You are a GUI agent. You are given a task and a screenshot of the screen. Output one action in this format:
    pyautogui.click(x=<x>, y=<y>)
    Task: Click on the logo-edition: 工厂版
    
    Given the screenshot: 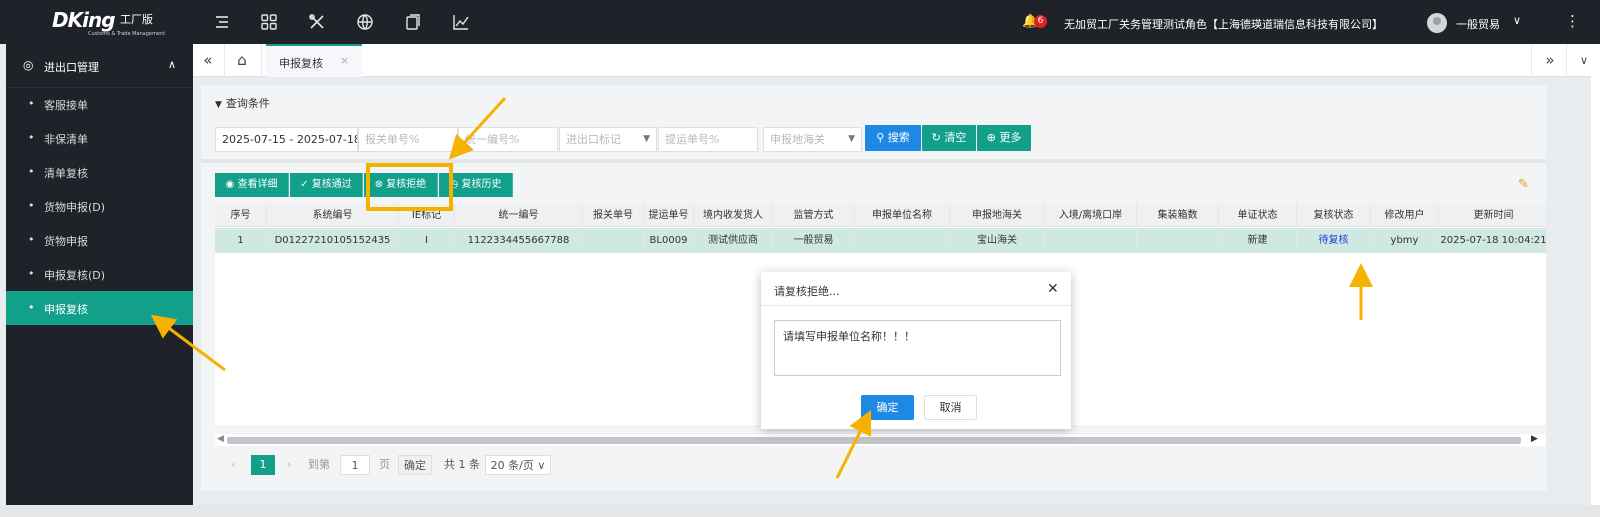 What is the action you would take?
    pyautogui.click(x=136, y=19)
    